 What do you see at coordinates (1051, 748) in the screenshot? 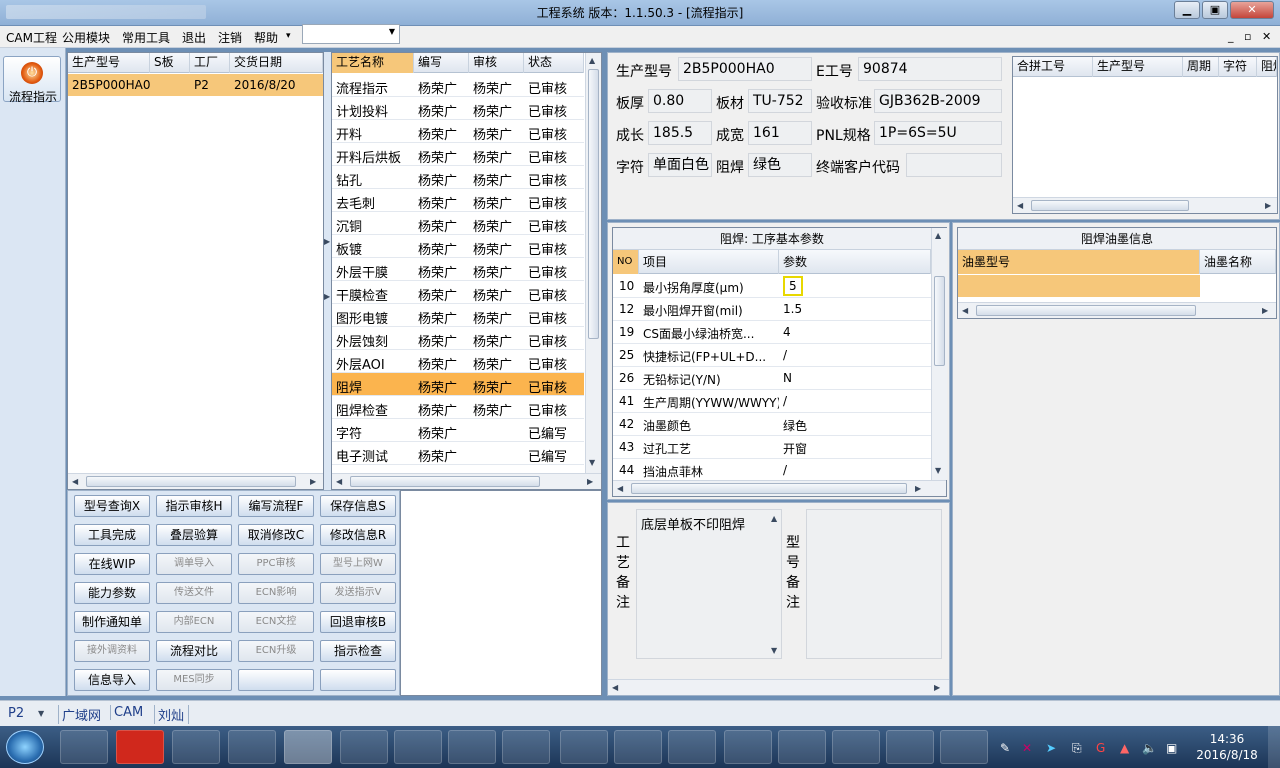
I see `tray-icon: ➤` at bounding box center [1051, 748].